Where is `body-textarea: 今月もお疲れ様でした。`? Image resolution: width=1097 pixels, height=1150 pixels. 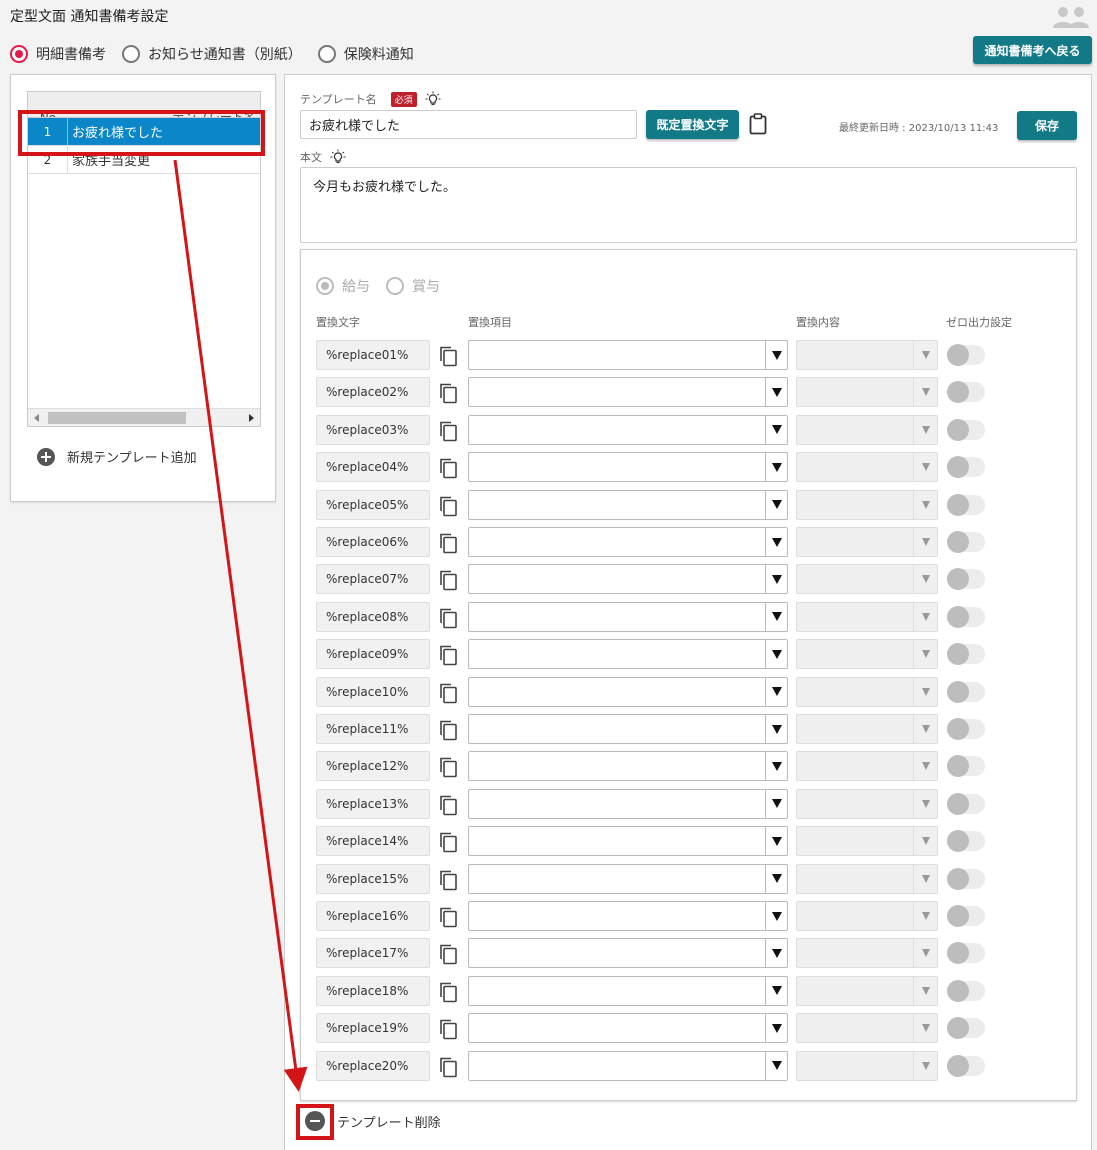 body-textarea: 今月もお疲れ様でした。 is located at coordinates (688, 205).